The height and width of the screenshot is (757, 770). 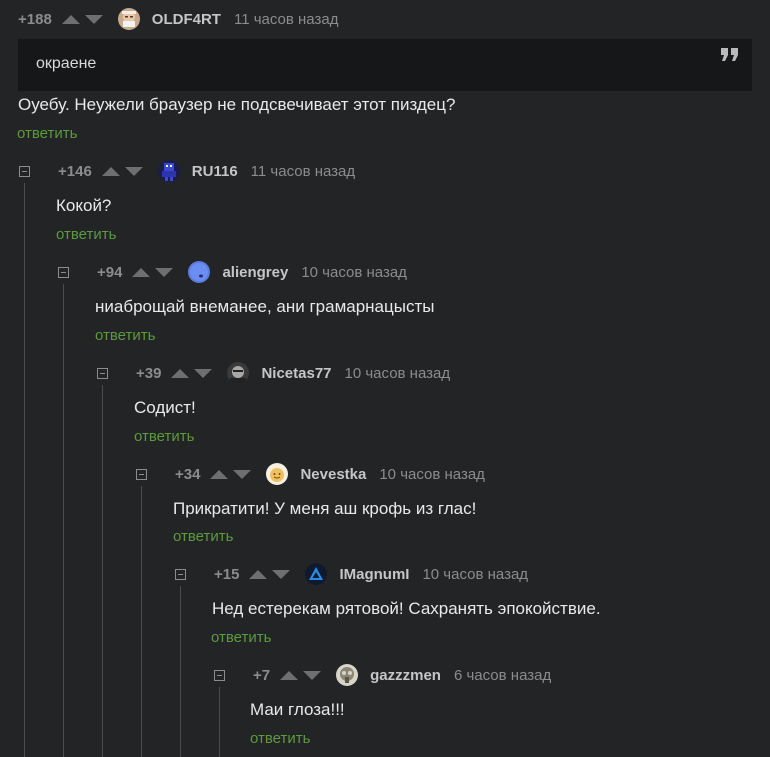 I want to click on comment-rating: +34, so click(x=188, y=474).